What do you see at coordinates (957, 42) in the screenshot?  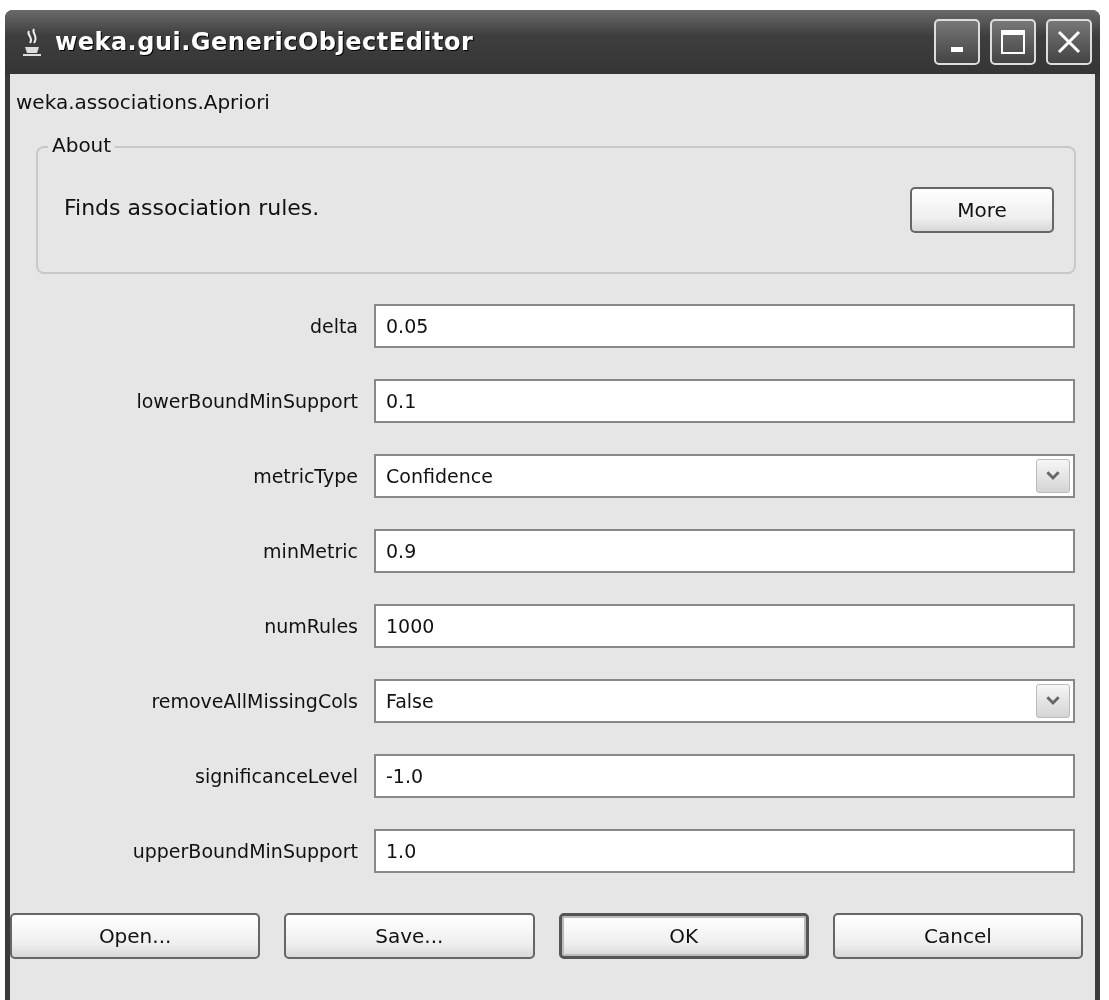 I see `minimize-button` at bounding box center [957, 42].